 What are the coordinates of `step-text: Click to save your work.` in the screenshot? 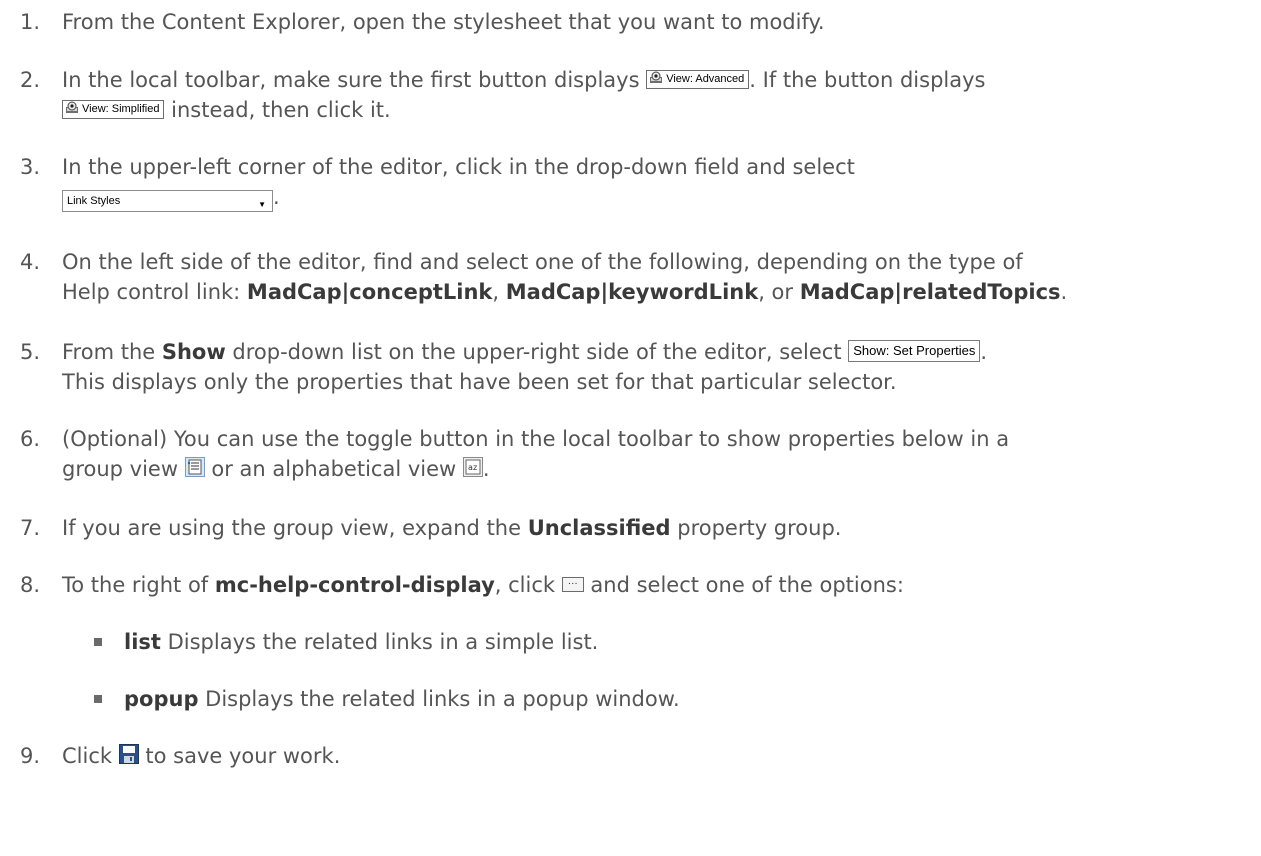 It's located at (659, 756).